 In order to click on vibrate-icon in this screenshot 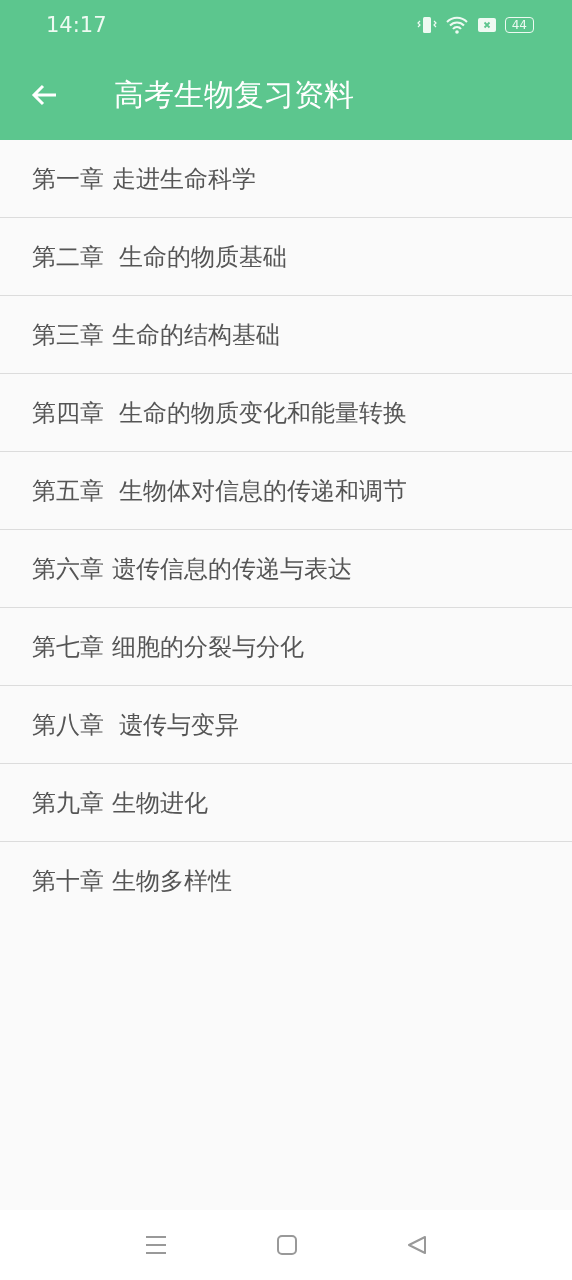, I will do `click(426, 25)`.